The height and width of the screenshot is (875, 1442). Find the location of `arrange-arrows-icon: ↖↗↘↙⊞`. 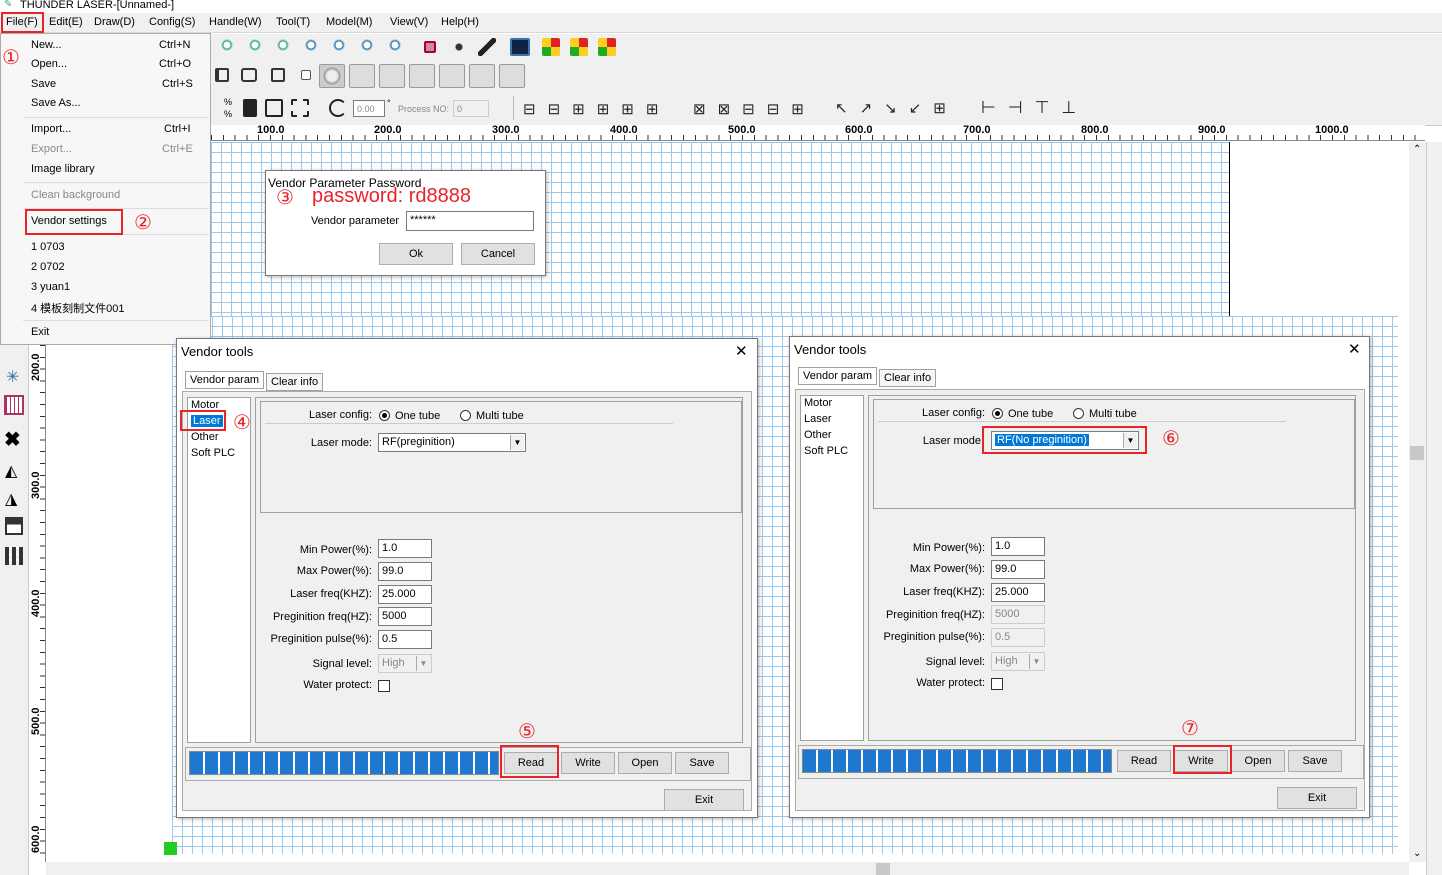

arrange-arrows-icon: ↖↗↘↙⊞ is located at coordinates (896, 108).